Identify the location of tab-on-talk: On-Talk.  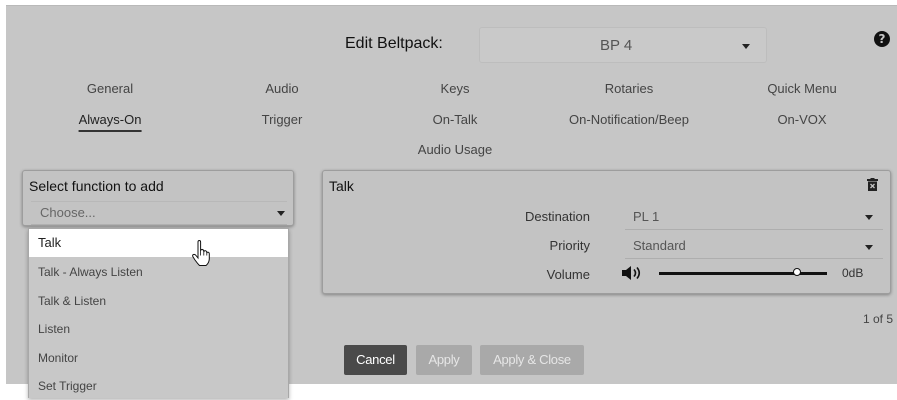
(455, 119).